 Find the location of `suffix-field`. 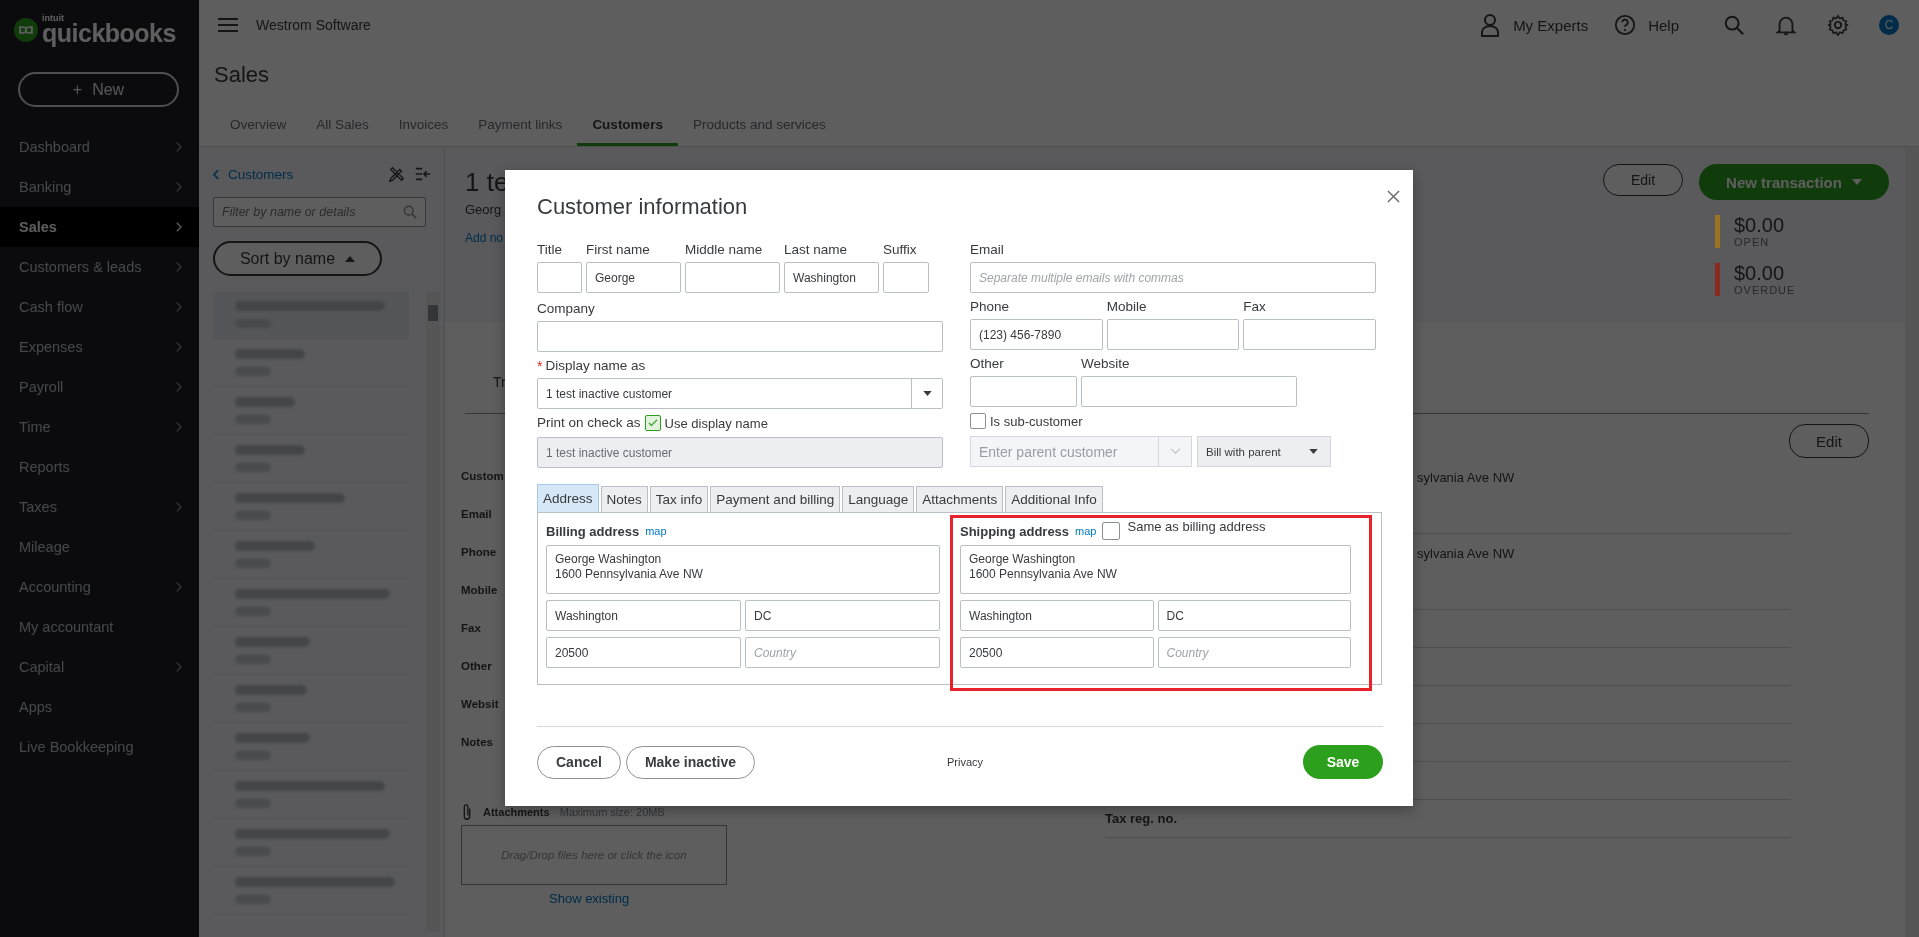

suffix-field is located at coordinates (906, 277).